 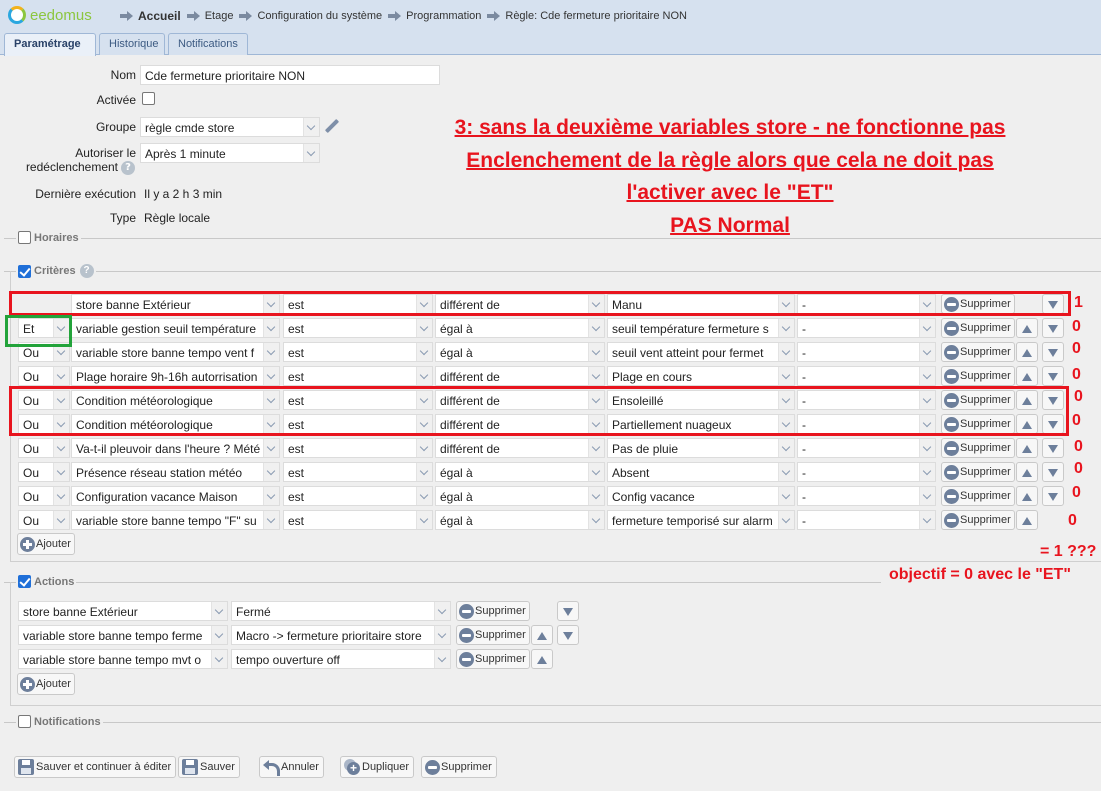 What do you see at coordinates (123, 635) in the screenshot?
I see `action-device-select: variable store banne tempo ferme` at bounding box center [123, 635].